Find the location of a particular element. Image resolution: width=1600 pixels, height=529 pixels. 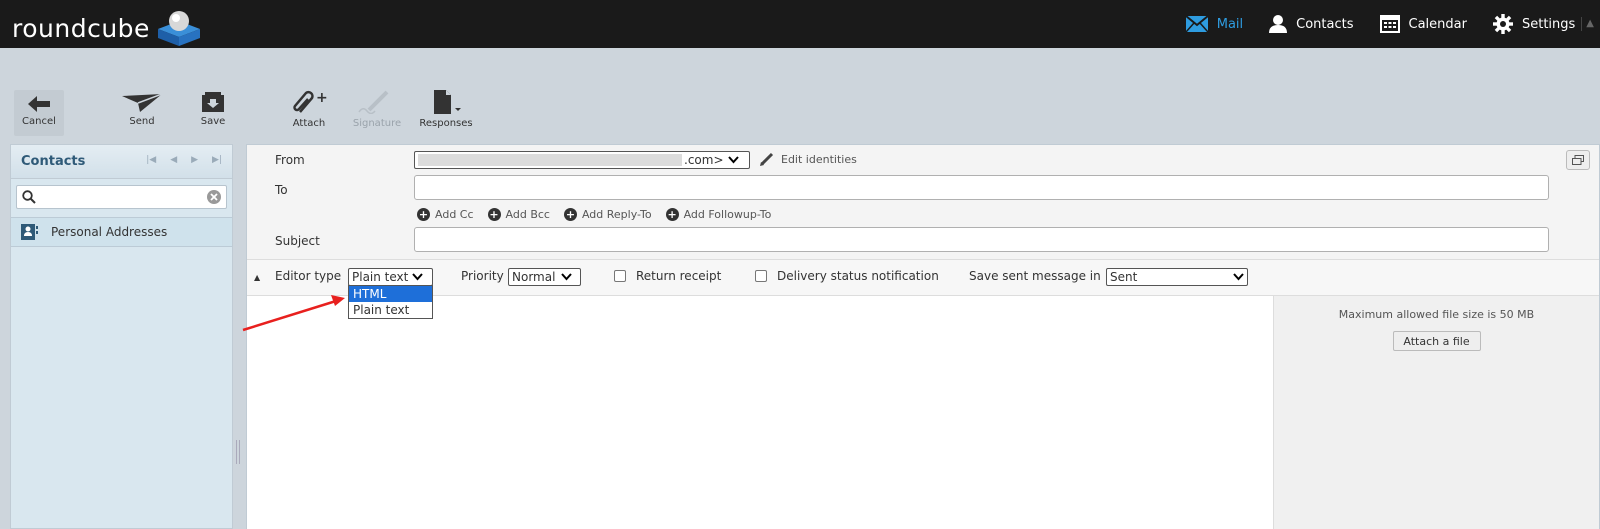

person-icon is located at coordinates (1278, 24).